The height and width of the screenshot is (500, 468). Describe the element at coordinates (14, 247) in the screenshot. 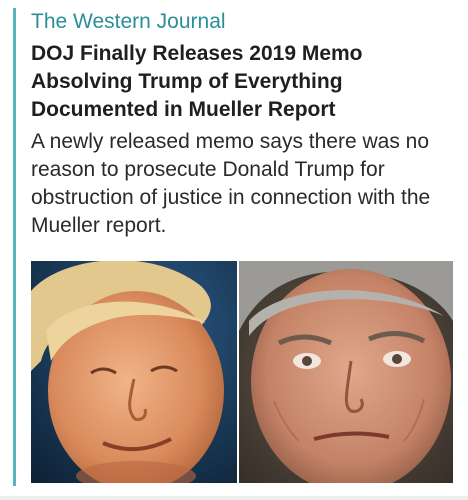

I see `quote-accent-bar` at that location.